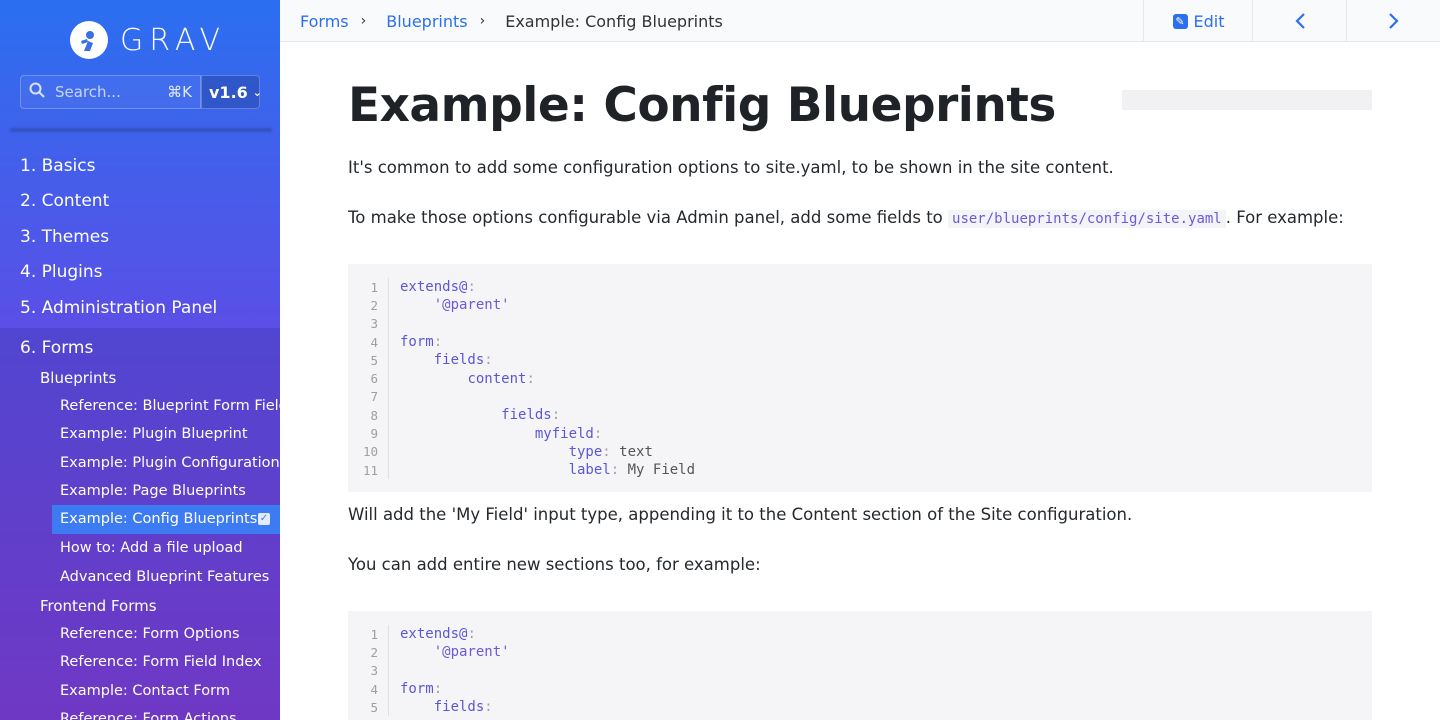  I want to click on code-text: '@parent', so click(471, 652).